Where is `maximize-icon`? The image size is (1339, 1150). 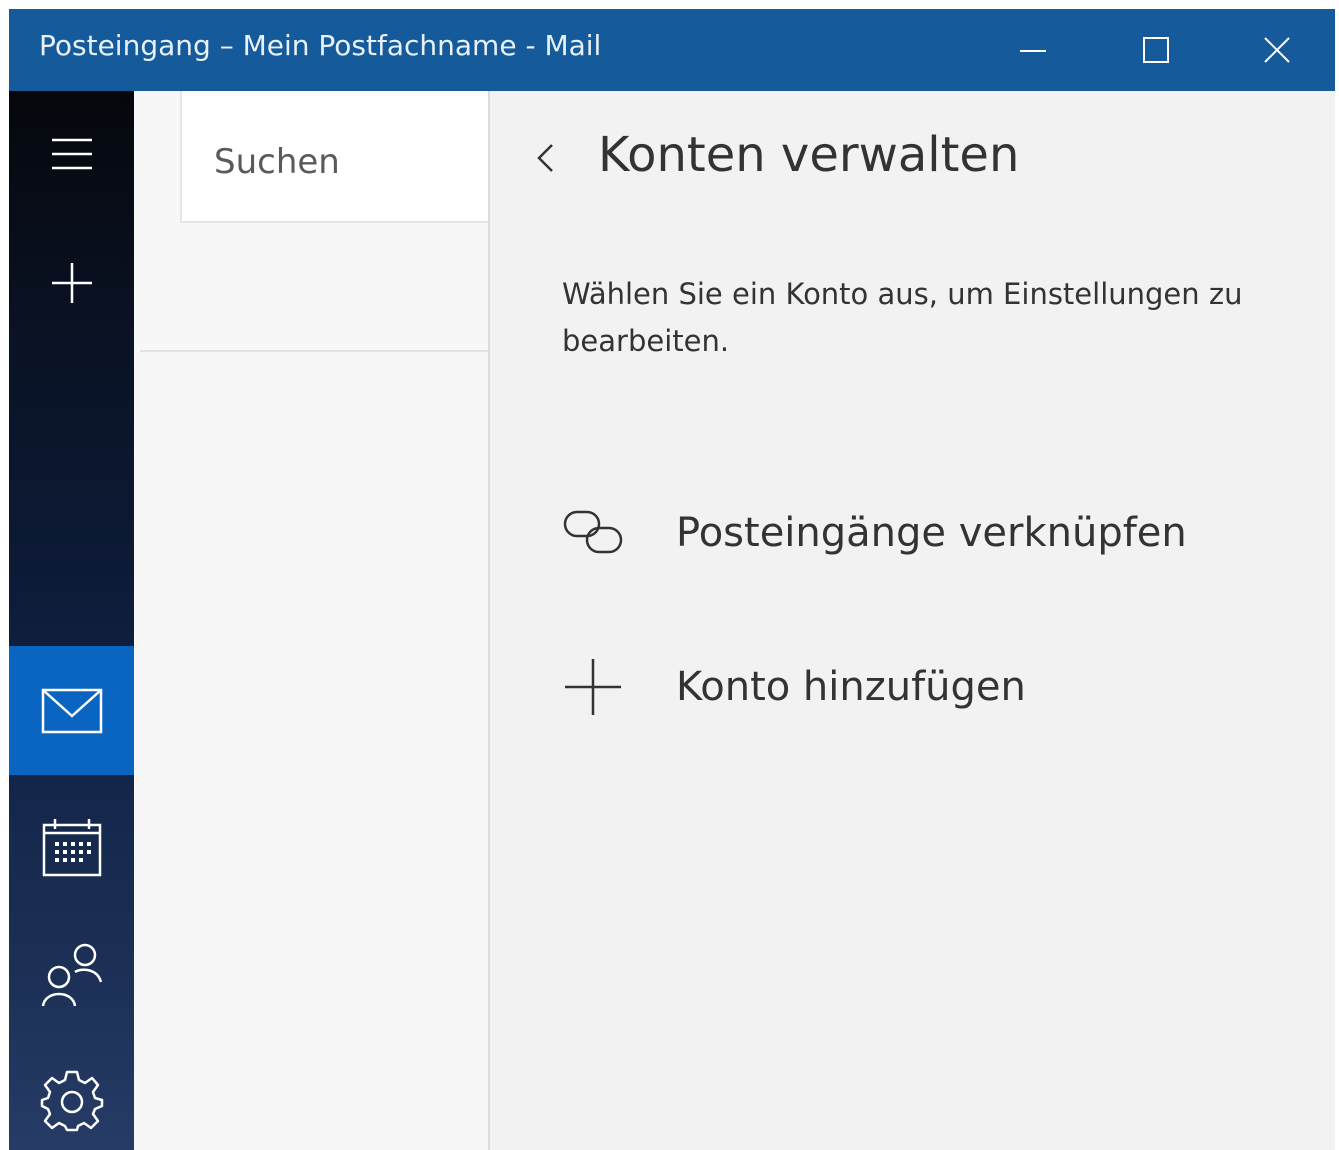
maximize-icon is located at coordinates (1156, 50).